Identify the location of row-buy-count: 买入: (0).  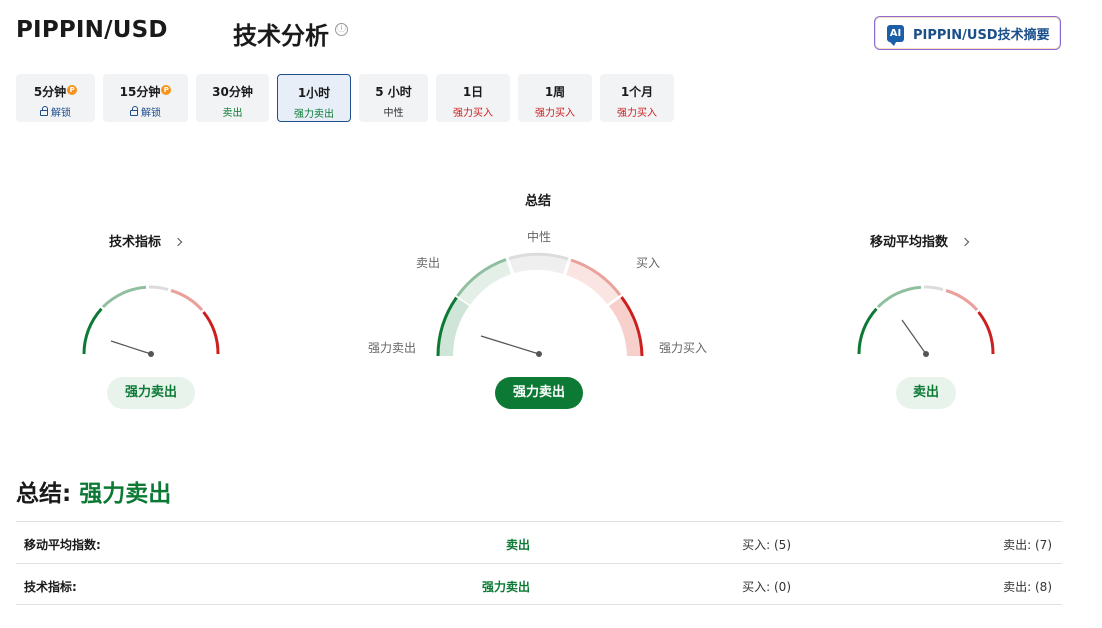
(766, 587).